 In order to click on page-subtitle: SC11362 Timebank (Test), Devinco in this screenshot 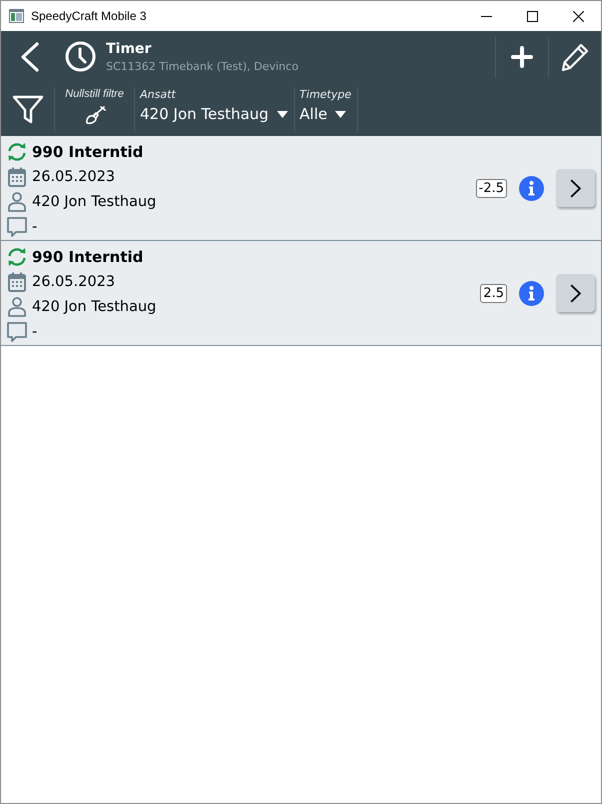, I will do `click(203, 66)`.